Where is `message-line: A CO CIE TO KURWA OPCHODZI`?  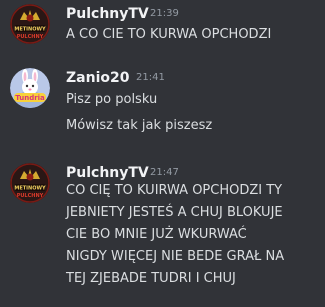
message-line: A CO CIE TO KURWA OPCHODZI is located at coordinates (169, 34).